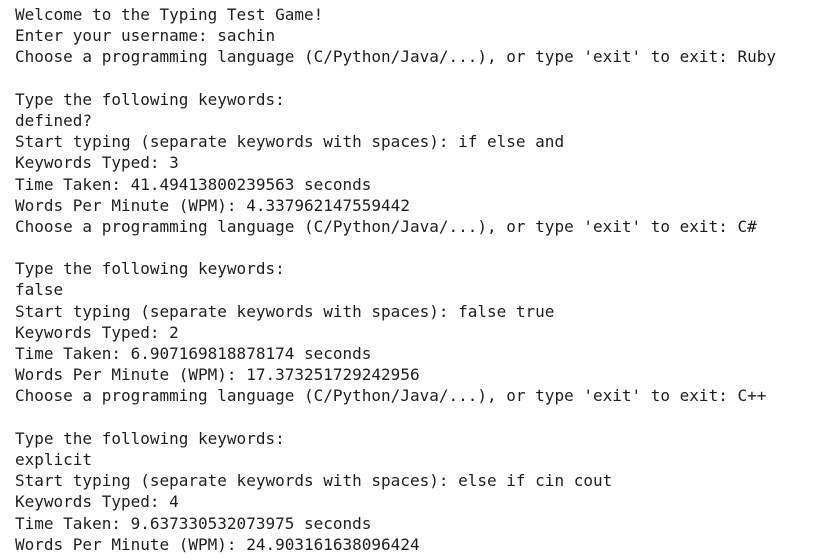 This screenshot has height=555, width=822. Describe the element at coordinates (39, 290) in the screenshot. I see `console-line: false` at that location.